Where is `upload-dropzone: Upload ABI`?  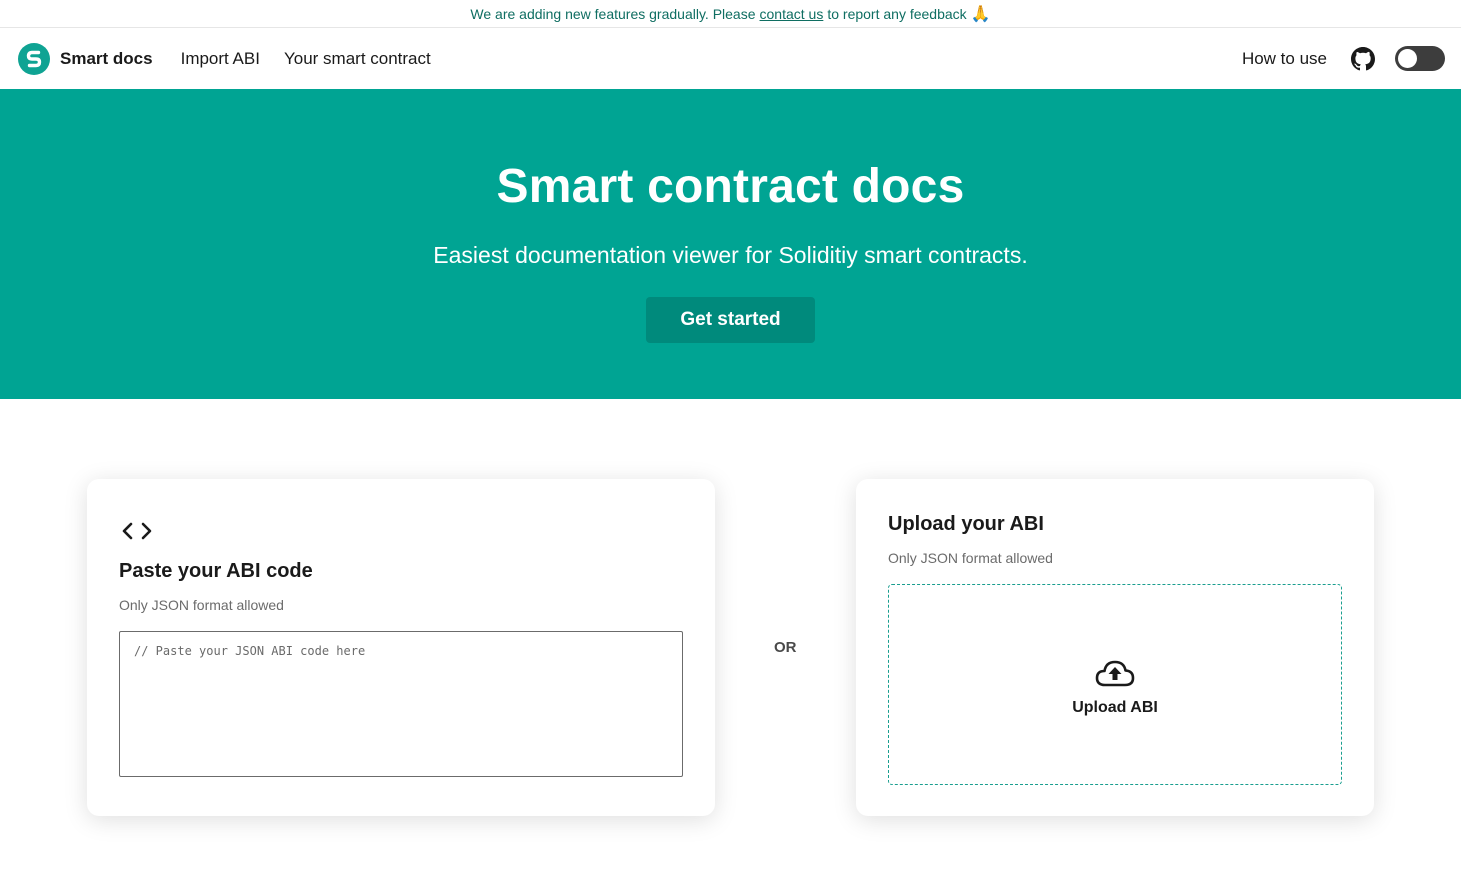
upload-dropzone: Upload ABI is located at coordinates (1115, 684).